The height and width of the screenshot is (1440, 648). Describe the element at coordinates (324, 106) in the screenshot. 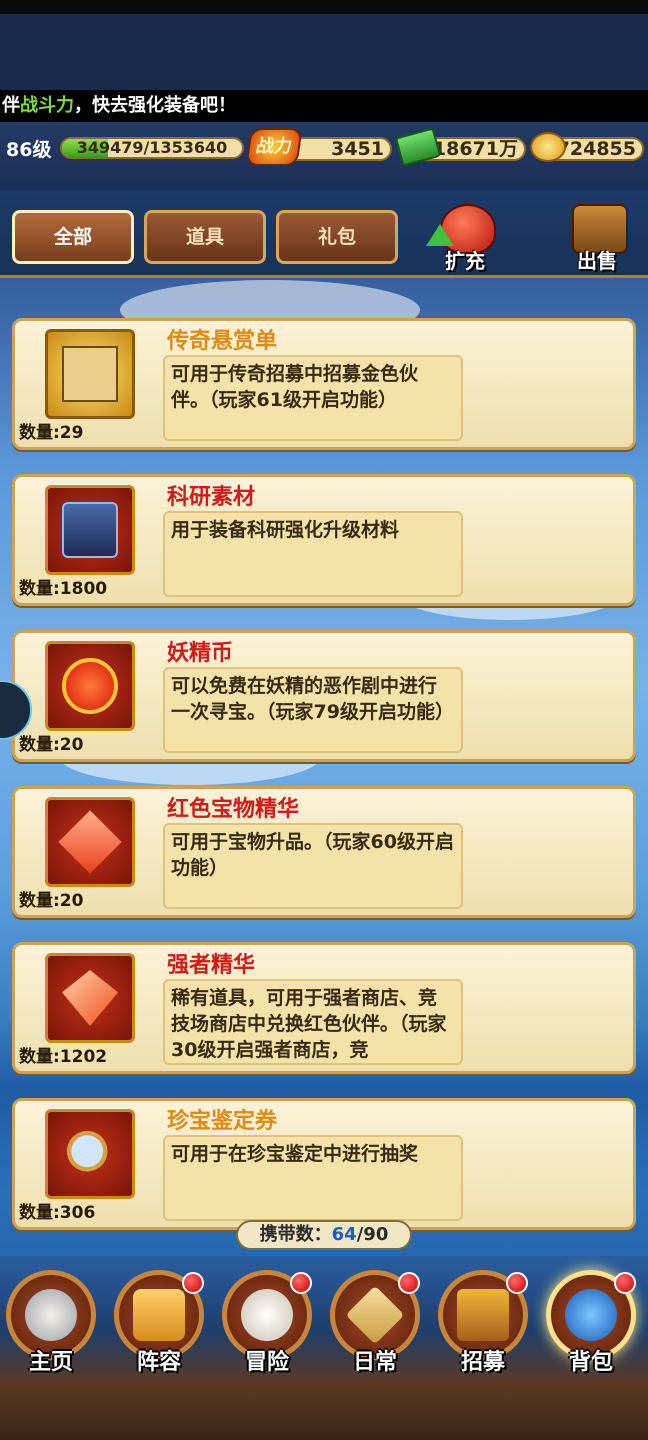

I see `notice-ticker: 伴战斗力，快去强化装备吧！` at that location.